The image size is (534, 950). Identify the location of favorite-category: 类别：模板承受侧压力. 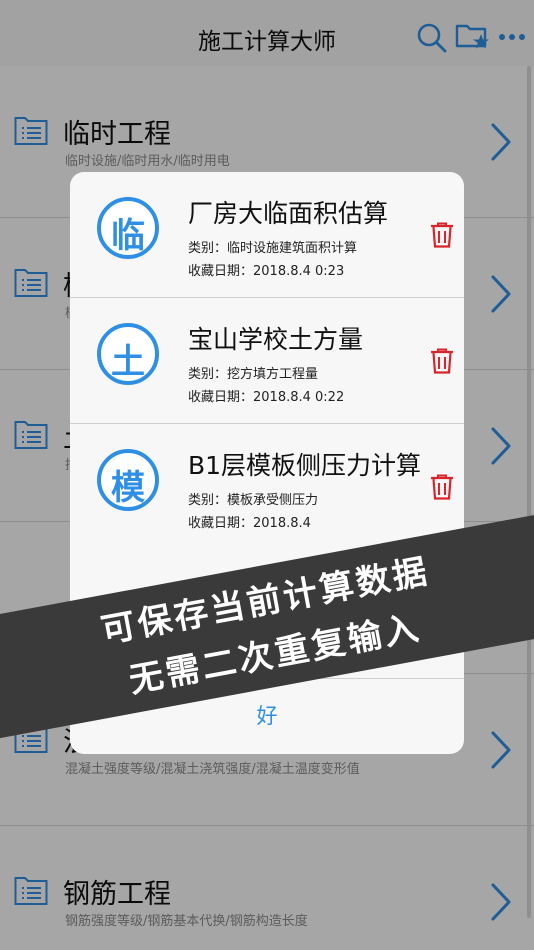
(253, 500).